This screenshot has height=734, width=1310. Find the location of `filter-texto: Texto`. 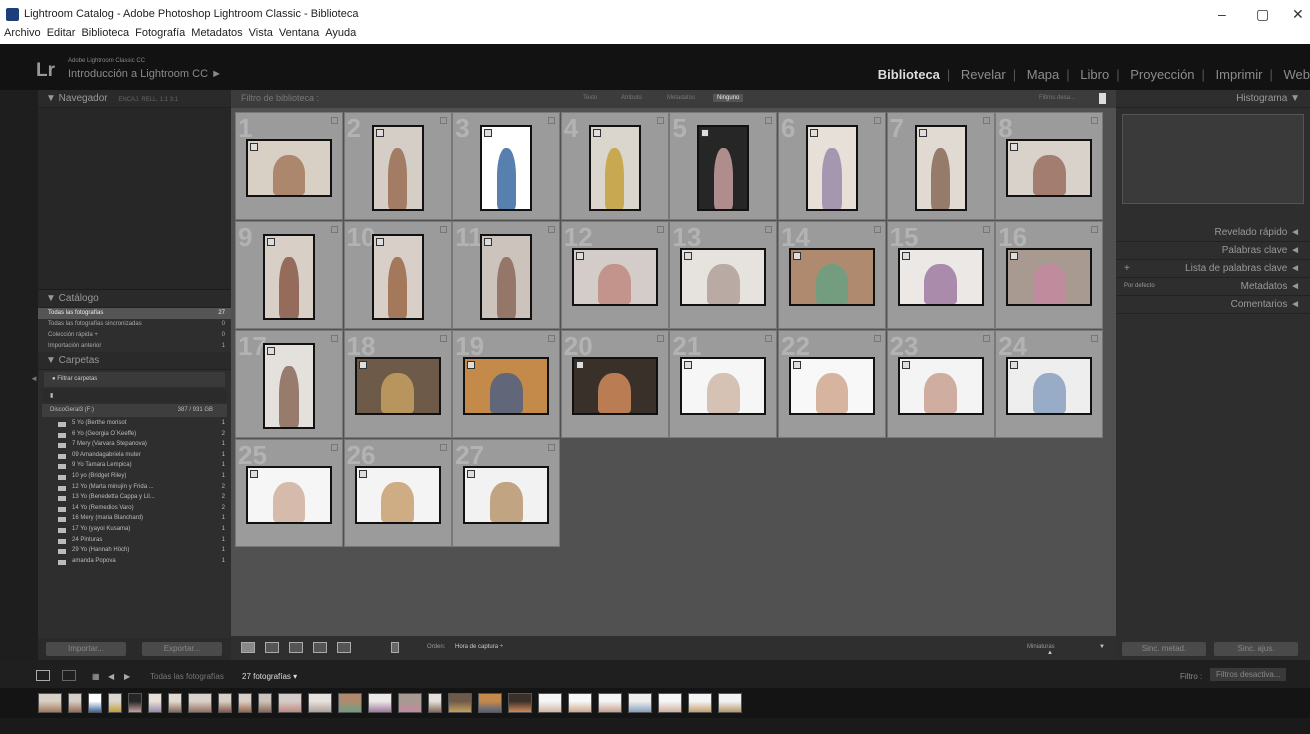

filter-texto: Texto is located at coordinates (590, 98).